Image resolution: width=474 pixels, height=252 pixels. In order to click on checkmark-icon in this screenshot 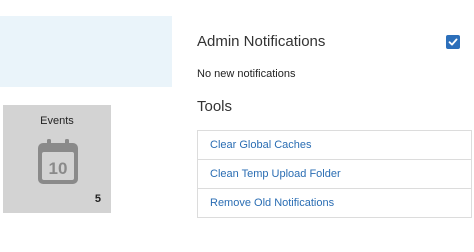, I will do `click(453, 42)`.